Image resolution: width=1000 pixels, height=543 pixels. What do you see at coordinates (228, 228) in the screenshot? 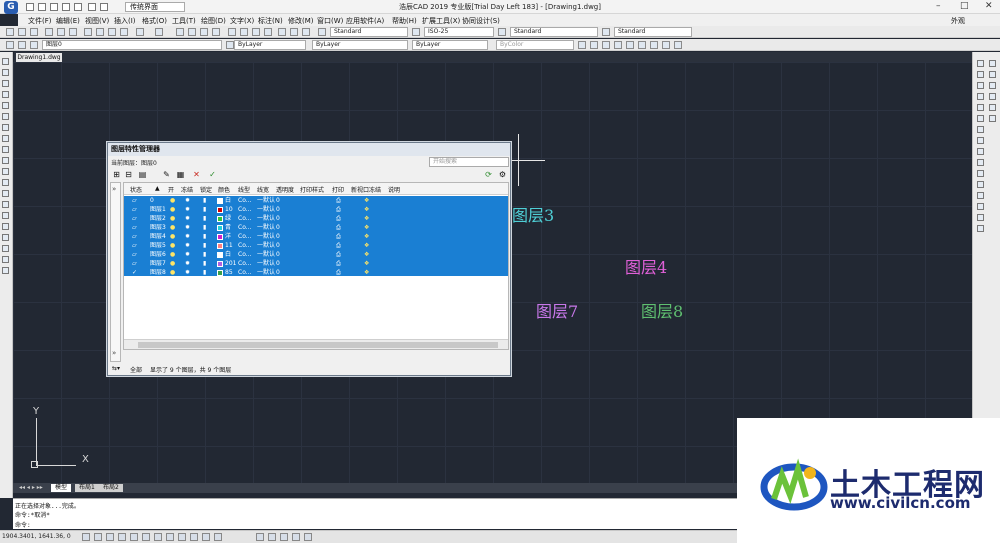
I see `color-name: 青` at bounding box center [228, 228].